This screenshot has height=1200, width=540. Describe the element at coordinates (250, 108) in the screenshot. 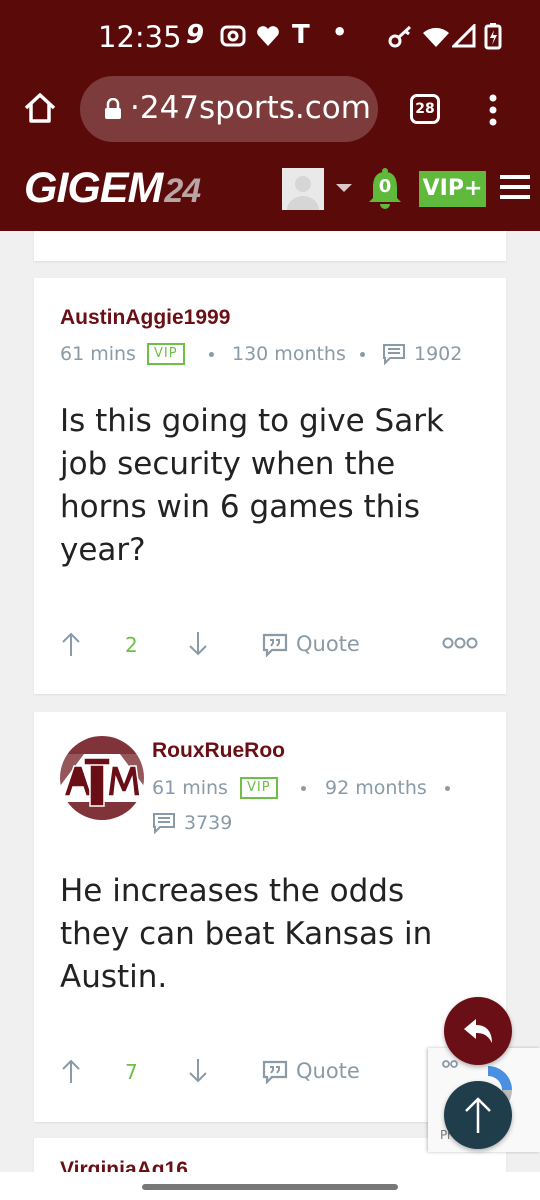

I see `url-text: ·247sports.com` at that location.